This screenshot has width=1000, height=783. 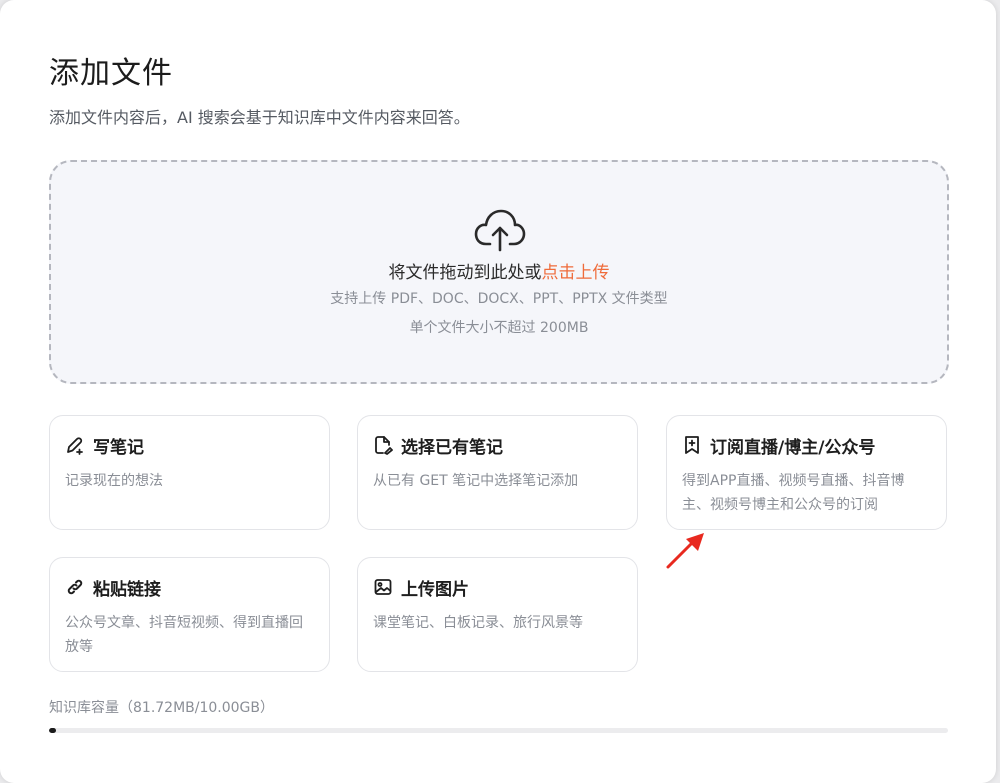 What do you see at coordinates (259, 117) in the screenshot?
I see `dialog-subtitle: 添加文件内容后，AI 搜索会基于知识库中文件内容来回答。` at bounding box center [259, 117].